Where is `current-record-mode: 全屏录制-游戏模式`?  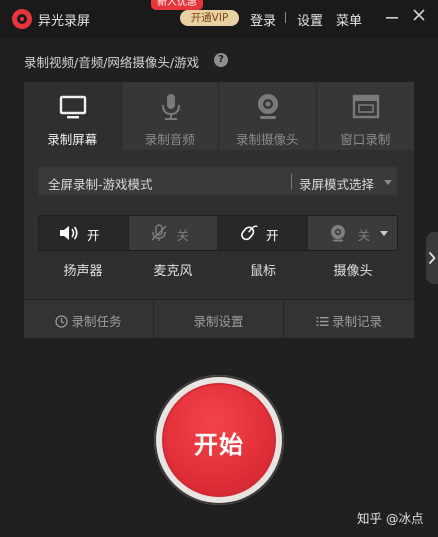 current-record-mode: 全屏录制-游戏模式 is located at coordinates (100, 184).